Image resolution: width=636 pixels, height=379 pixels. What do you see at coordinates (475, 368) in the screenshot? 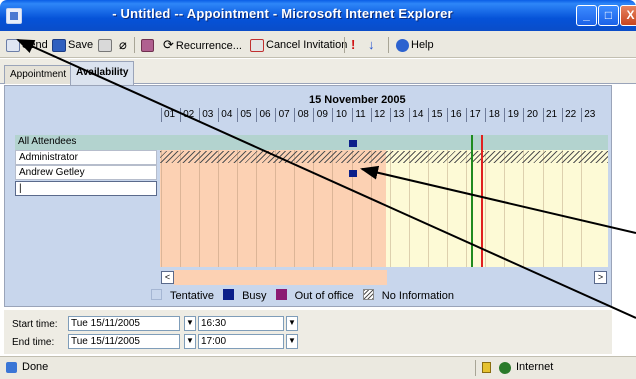
I see `status-separator` at bounding box center [475, 368].